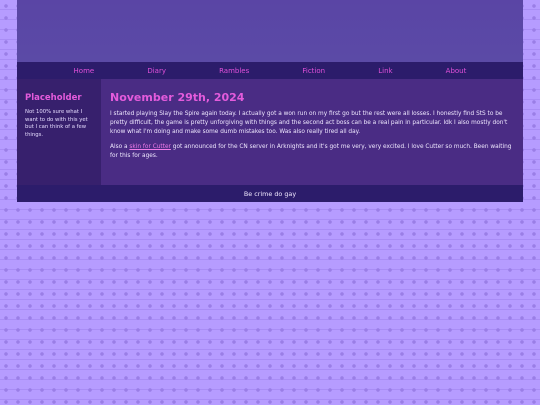  What do you see at coordinates (177, 97) in the screenshot?
I see `post-date: November 29th, 2024` at bounding box center [177, 97].